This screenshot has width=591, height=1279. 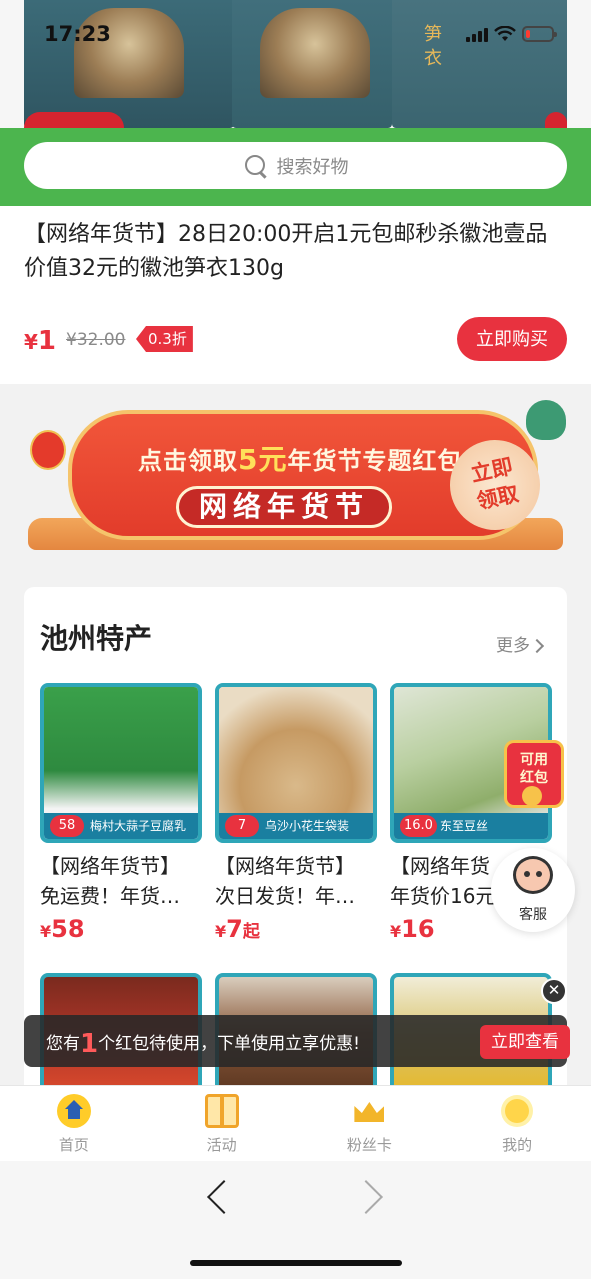 What do you see at coordinates (517, 1145) in the screenshot?
I see `tab-label: 我的` at bounding box center [517, 1145].